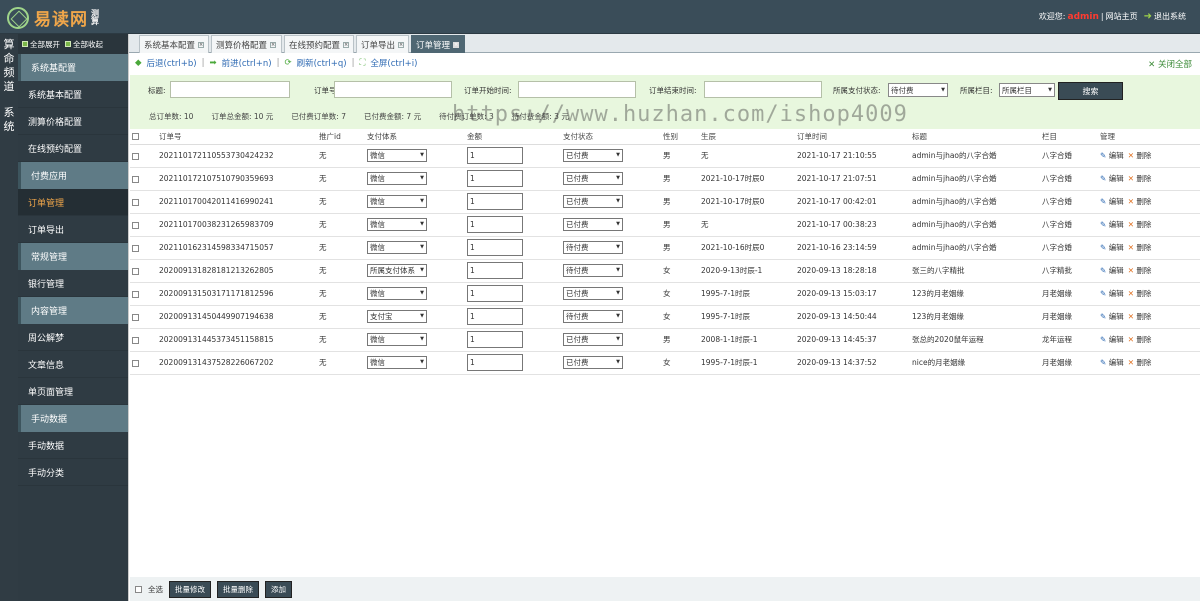 The width and height of the screenshot is (1200, 601). I want to click on refresh-button: 刷新(ctrl+q), so click(322, 63).